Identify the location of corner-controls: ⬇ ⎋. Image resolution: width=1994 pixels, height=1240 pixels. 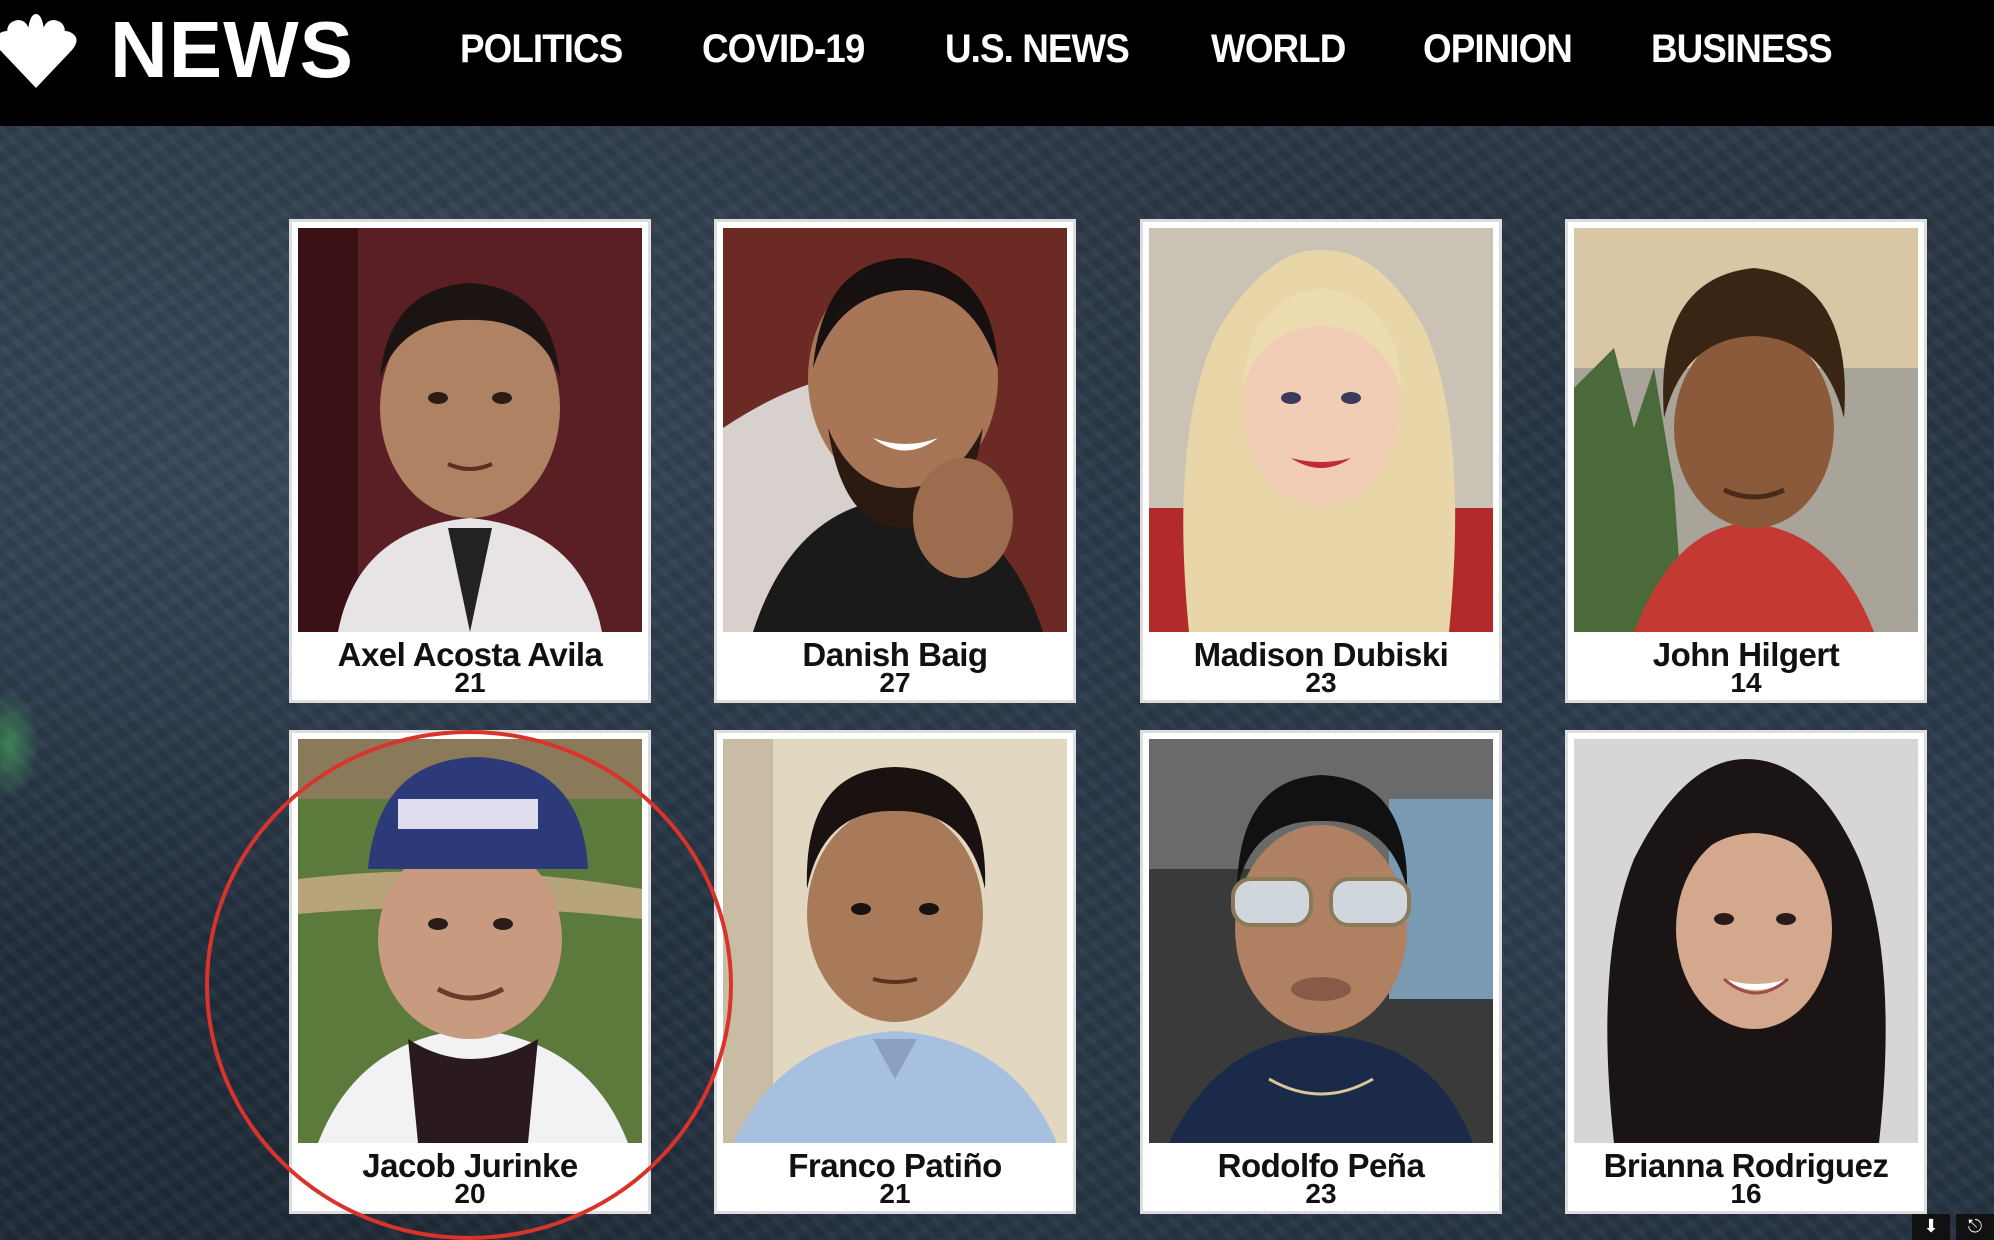
(1950, 1227).